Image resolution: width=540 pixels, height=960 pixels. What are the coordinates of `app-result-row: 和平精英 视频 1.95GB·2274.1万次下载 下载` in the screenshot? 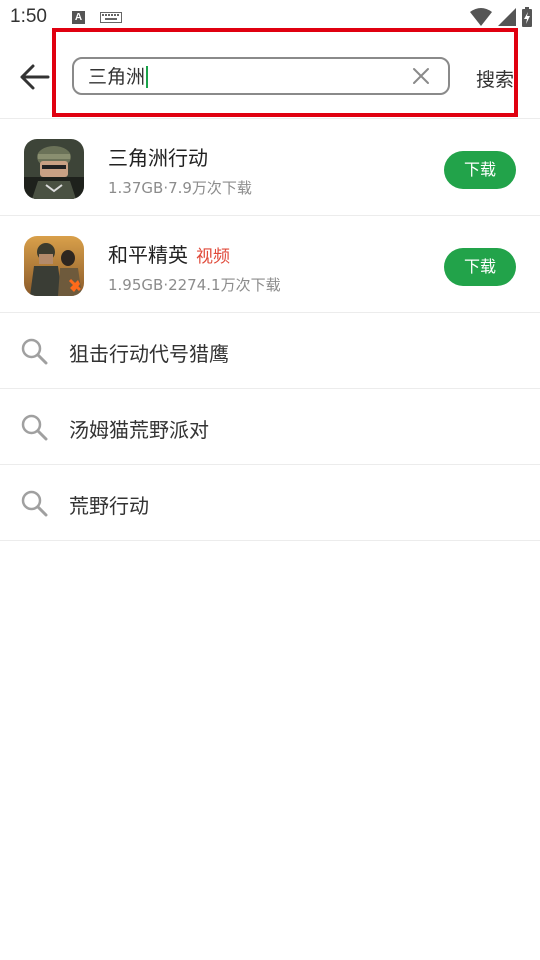 It's located at (270, 264).